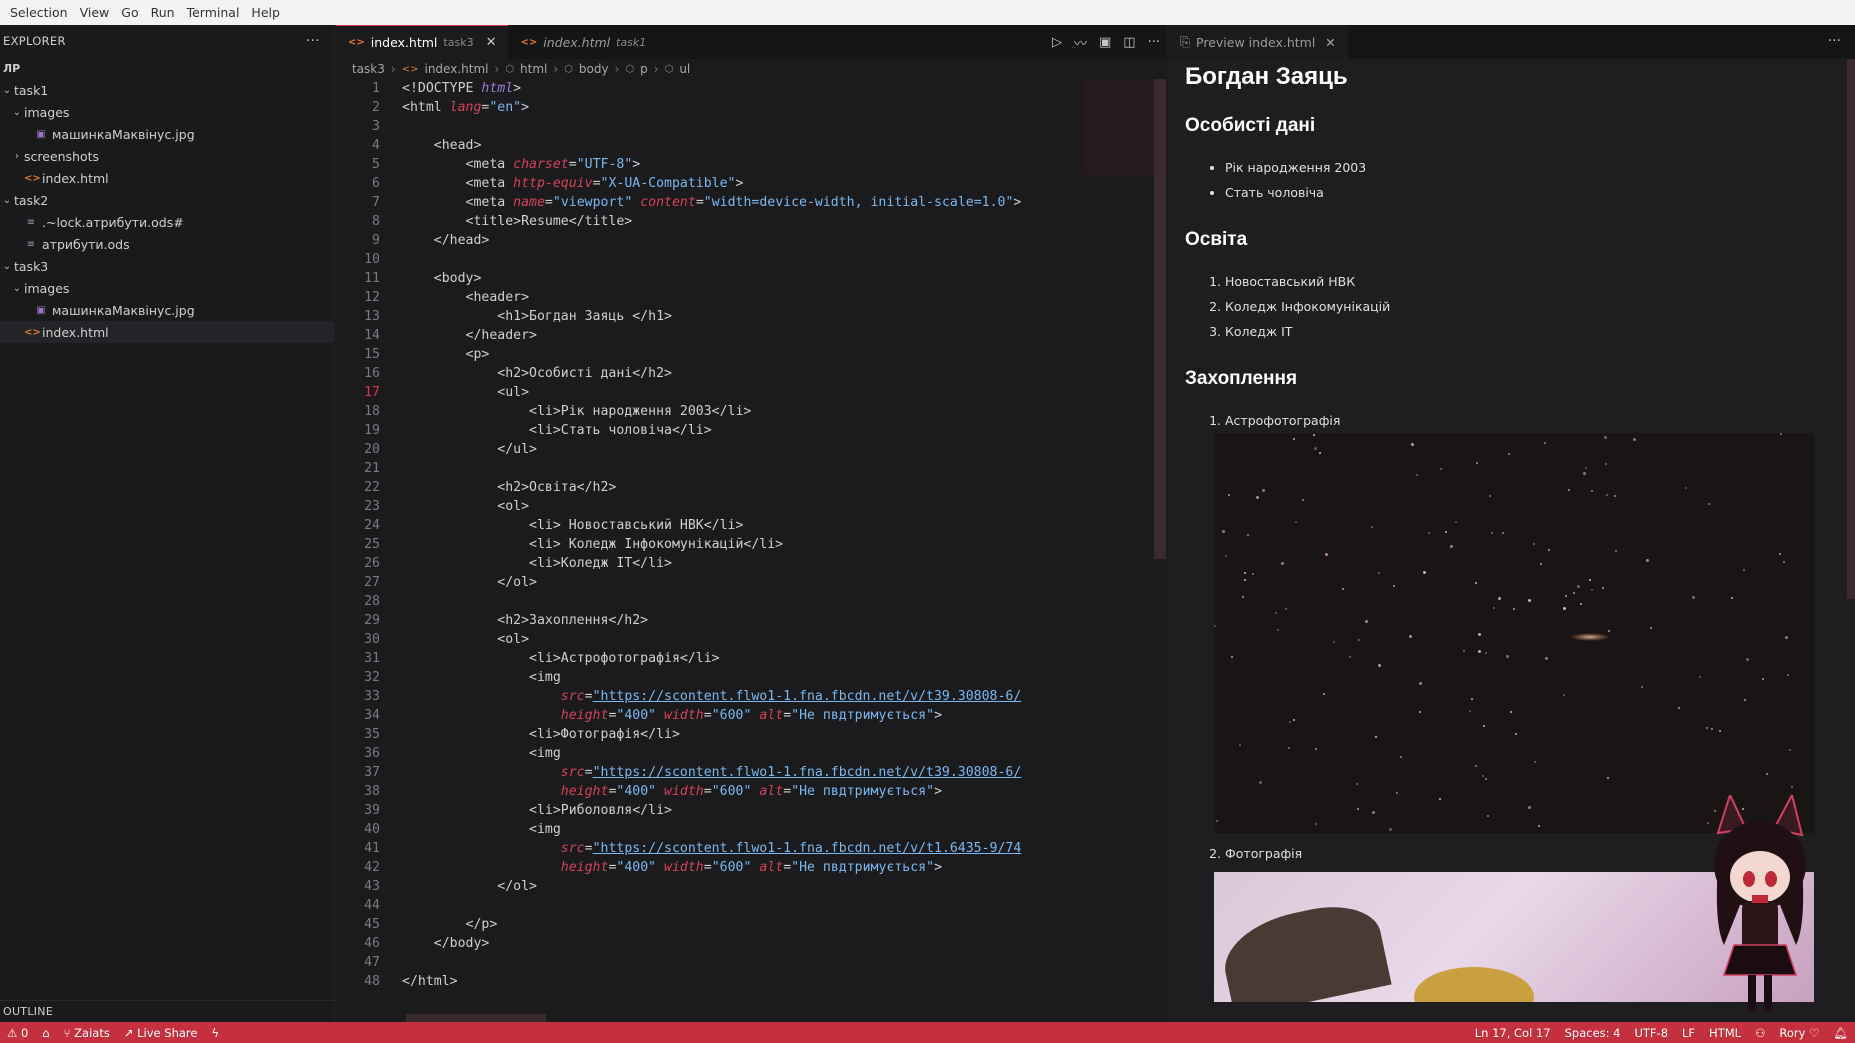  Describe the element at coordinates (1080, 42) in the screenshot. I see `timeline-icon: 〰` at that location.